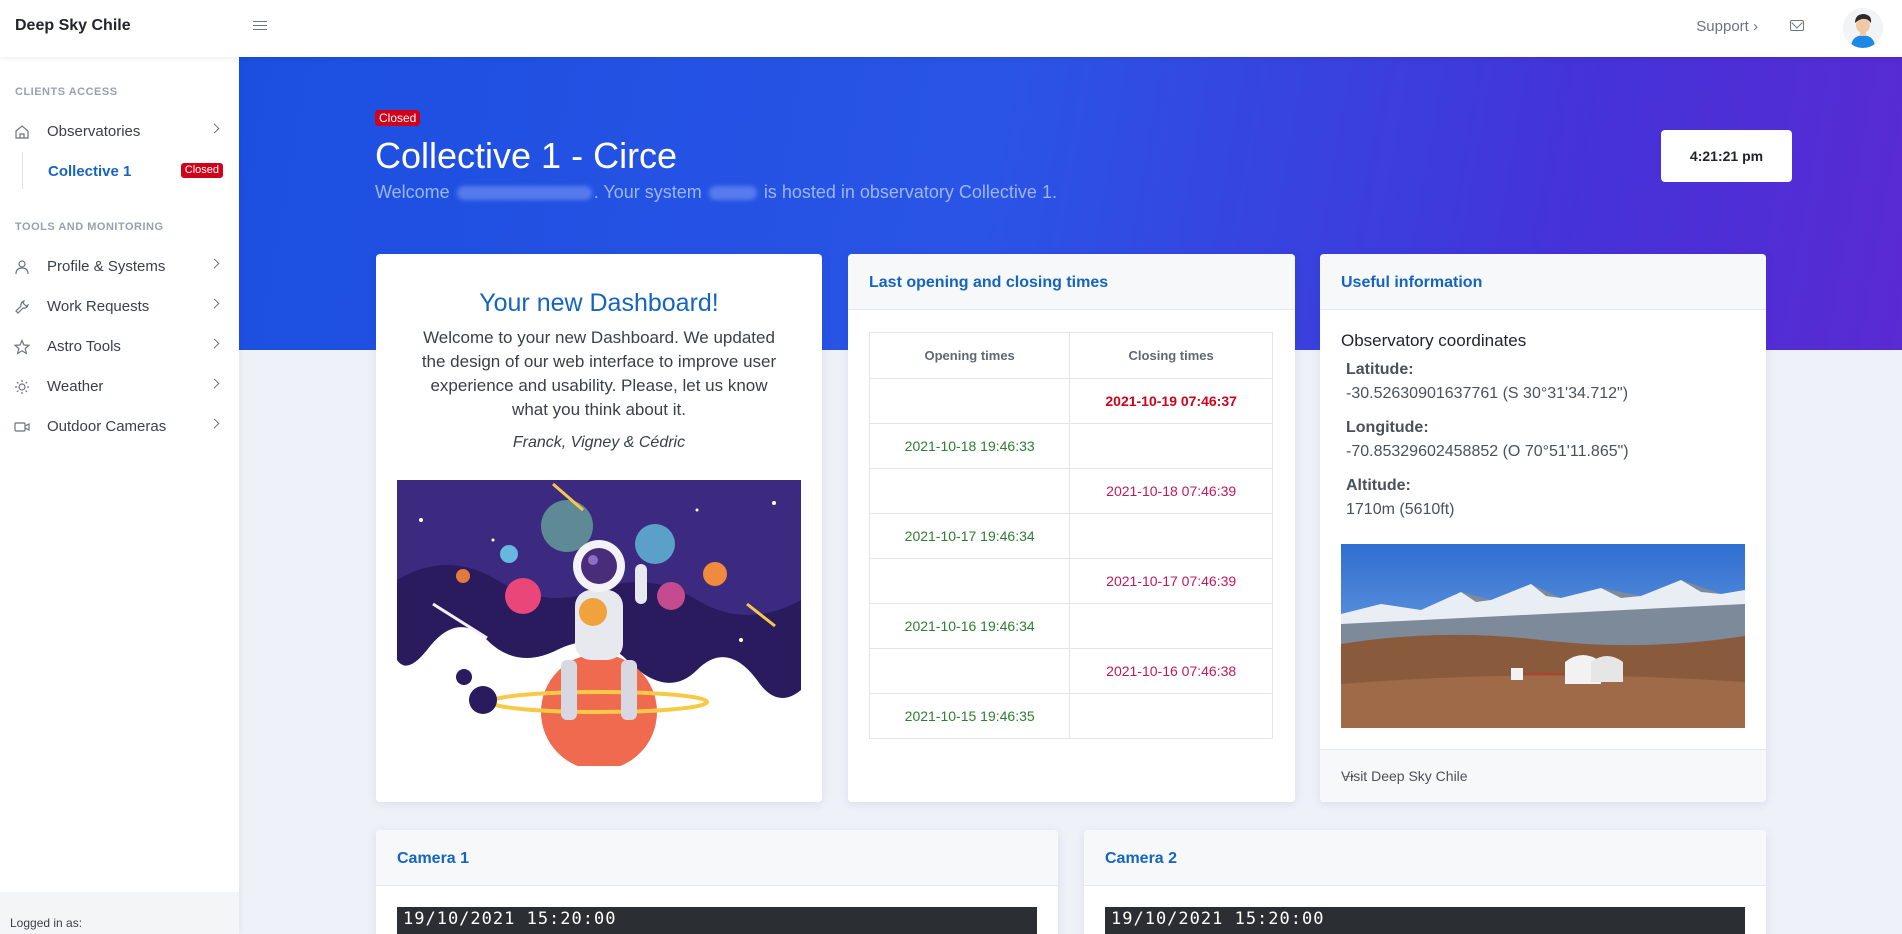 The image size is (1902, 934). I want to click on video-icon, so click(22, 427).